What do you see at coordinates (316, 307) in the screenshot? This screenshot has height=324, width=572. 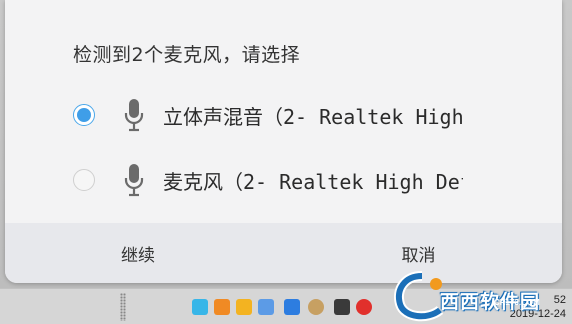 I see `app-icon` at bounding box center [316, 307].